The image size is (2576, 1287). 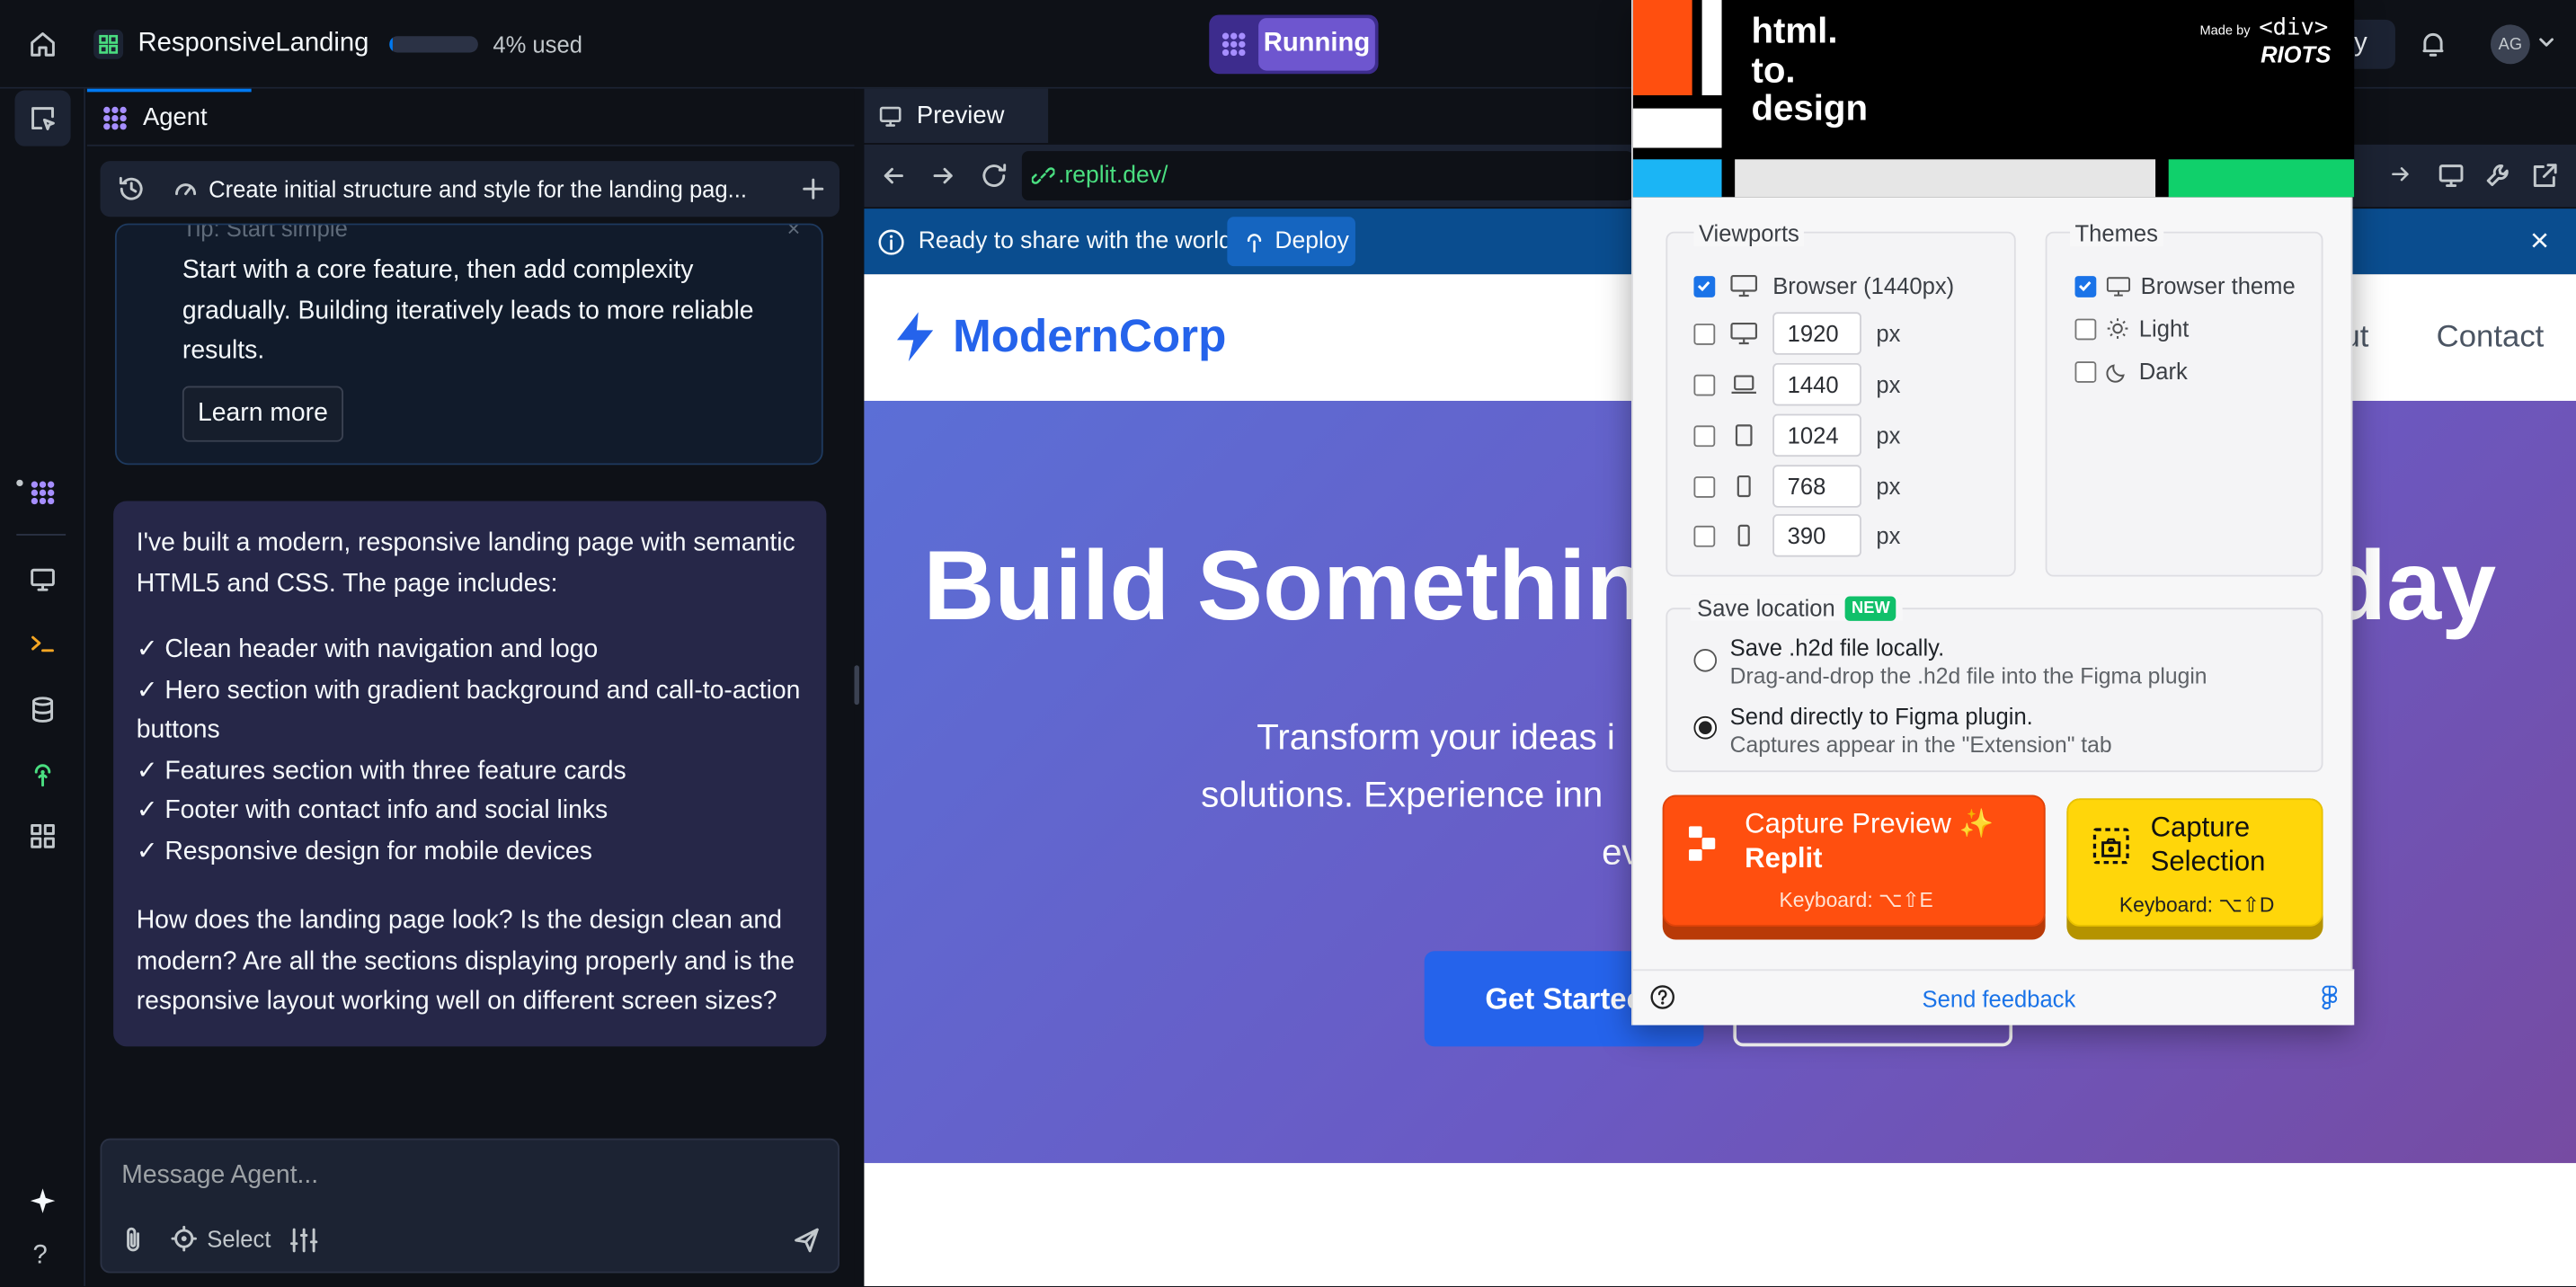 I want to click on rail-agent-workspace-button, so click(x=42, y=118).